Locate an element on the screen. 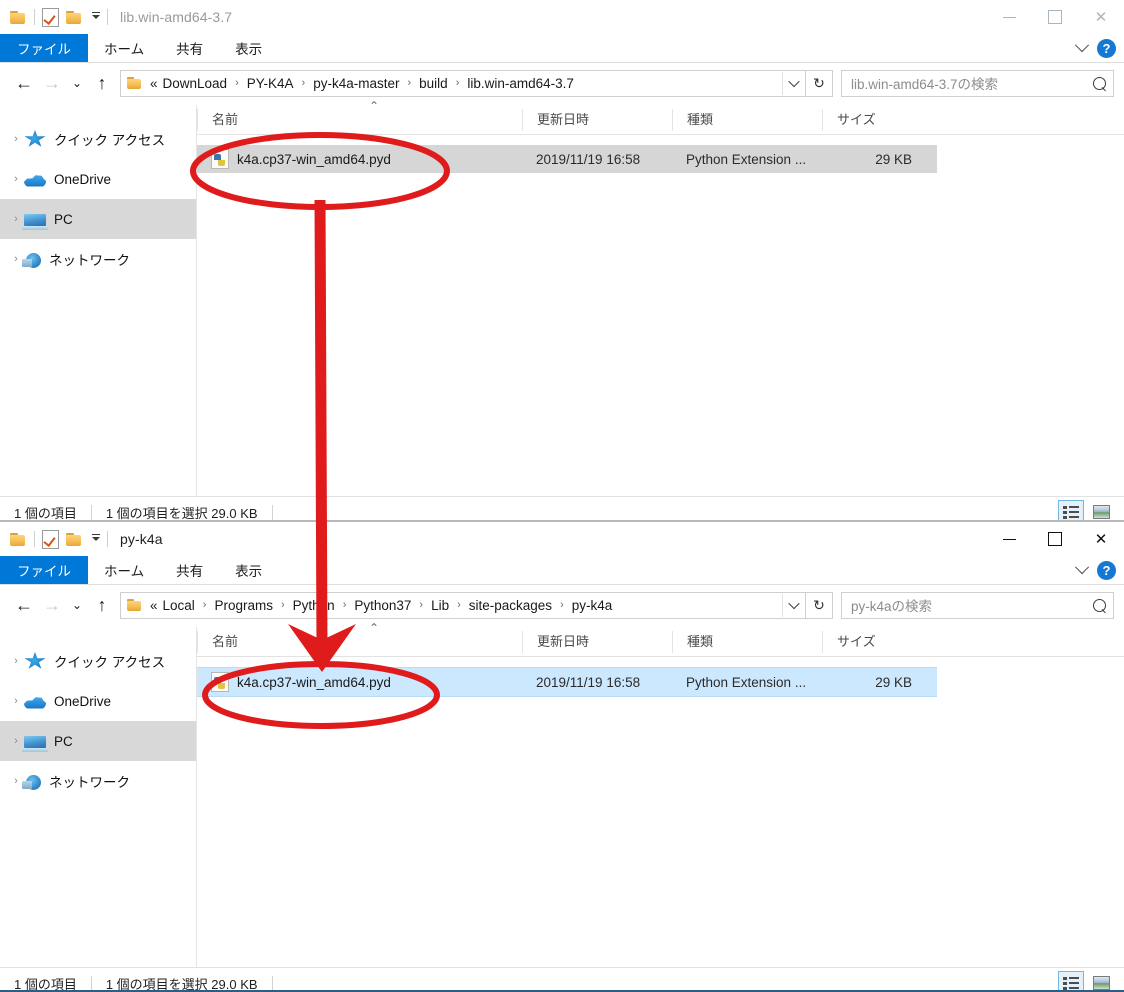 The image size is (1124, 992). search-input: py-k4aの検索 is located at coordinates (891, 605).